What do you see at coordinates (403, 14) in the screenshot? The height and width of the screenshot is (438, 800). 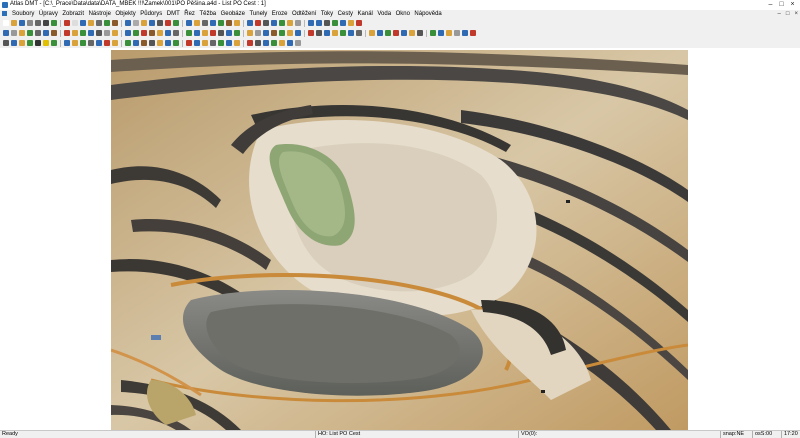 I see `menu-item: Okno` at bounding box center [403, 14].